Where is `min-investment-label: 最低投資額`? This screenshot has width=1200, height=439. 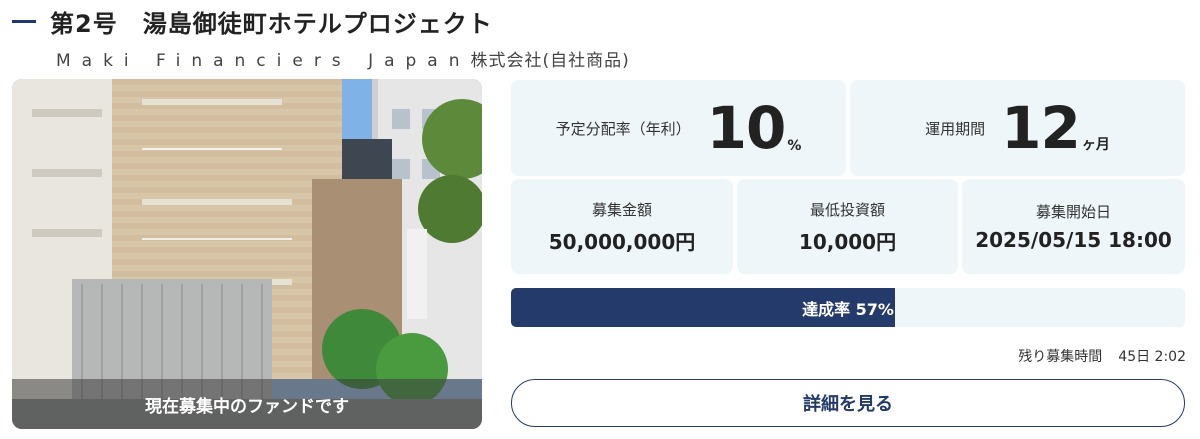
min-investment-label: 最低投資額 is located at coordinates (847, 209).